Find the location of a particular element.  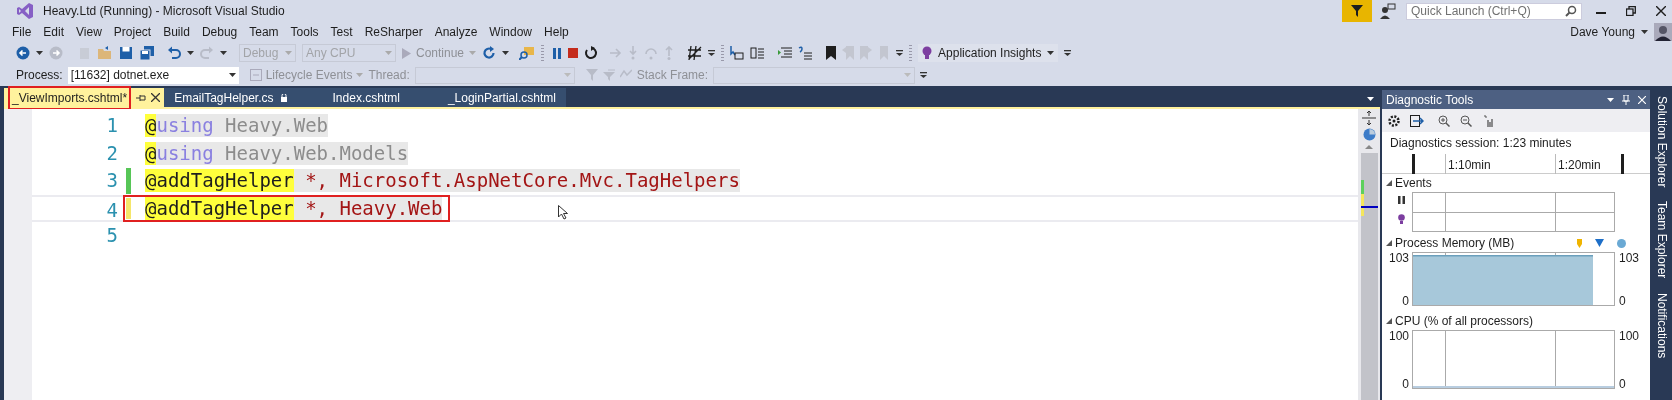

menu-item: Project is located at coordinates (132, 32).